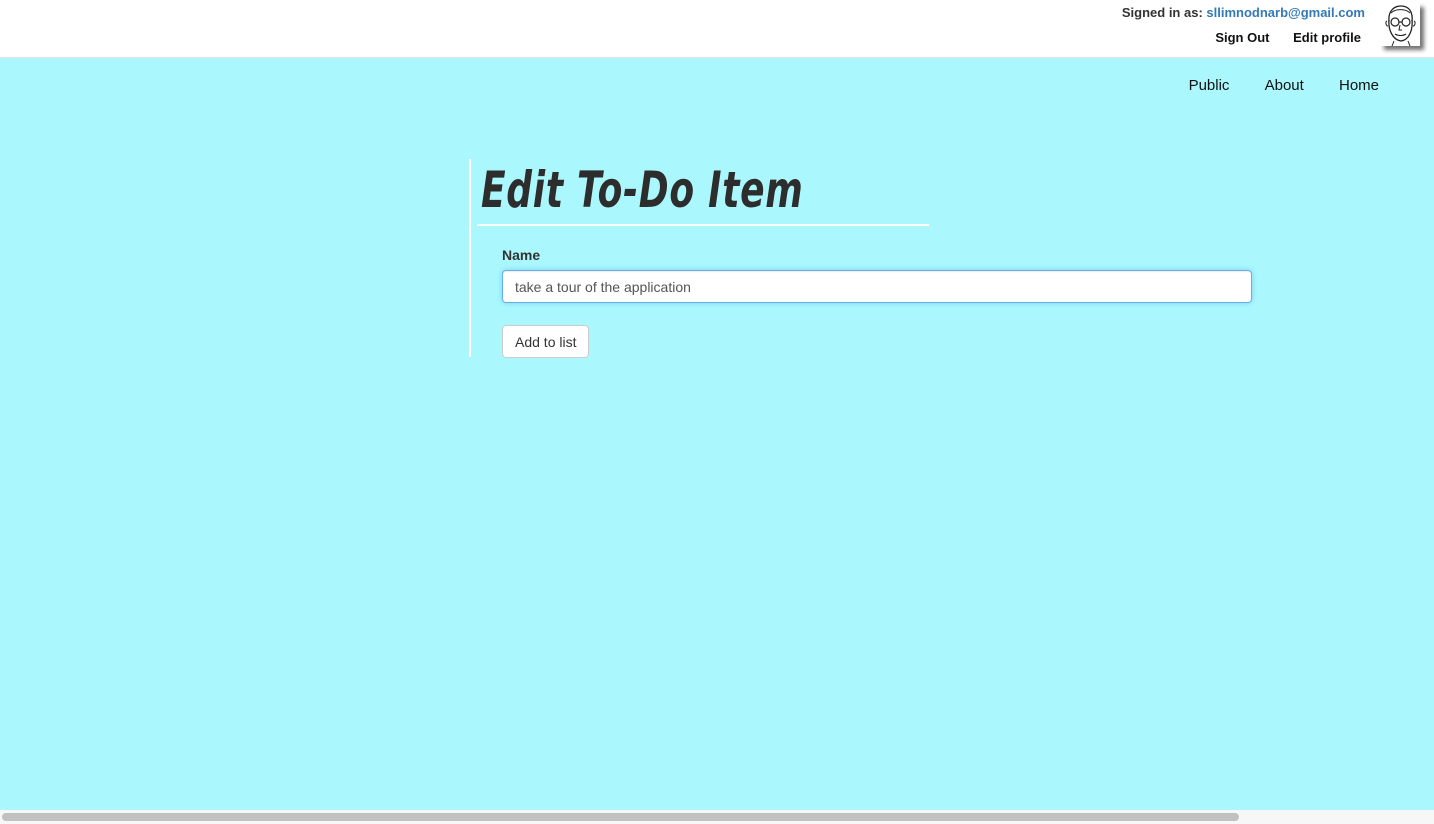 Image resolution: width=1434 pixels, height=824 pixels. I want to click on signed-in-label: Signed in as:, so click(1162, 12).